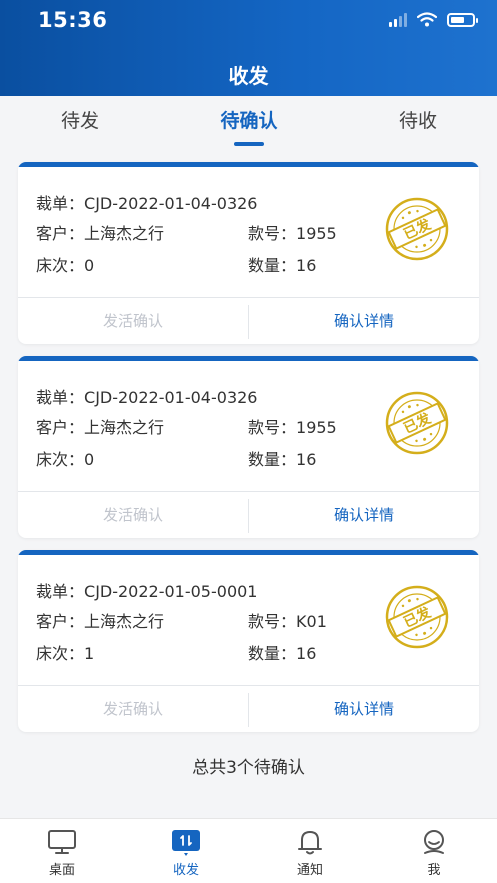  Describe the element at coordinates (248, 768) in the screenshot. I see `total-pending-count: 总共3个待确认` at that location.